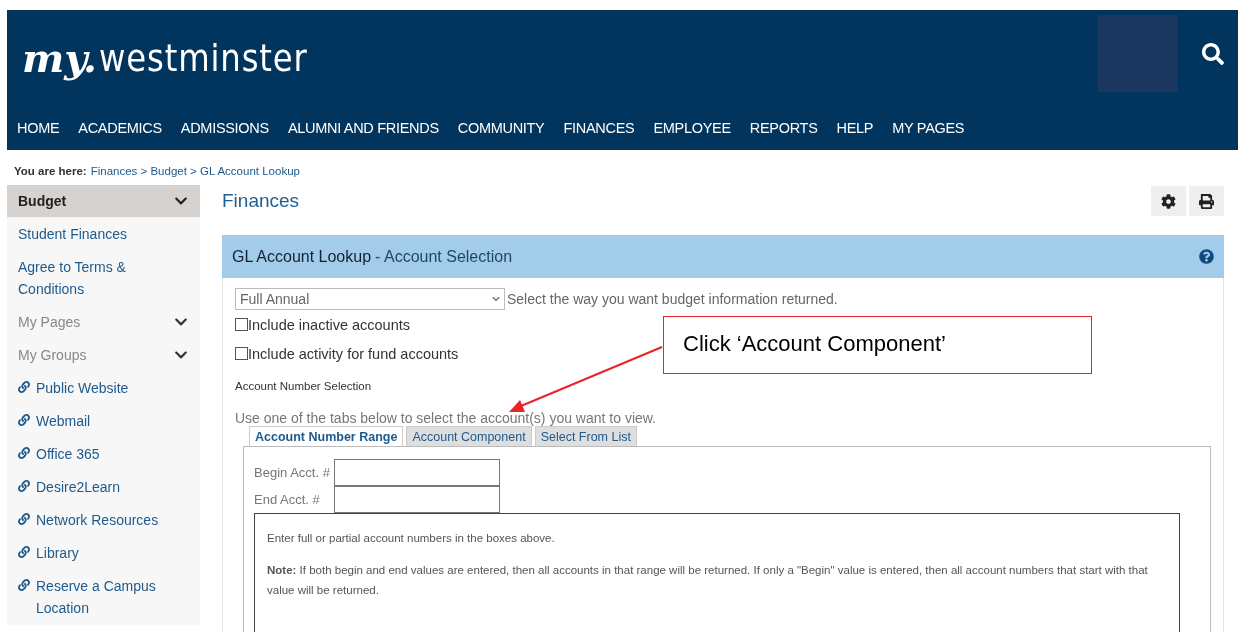  What do you see at coordinates (326, 436) in the screenshot?
I see `tab: Account Number Range` at bounding box center [326, 436].